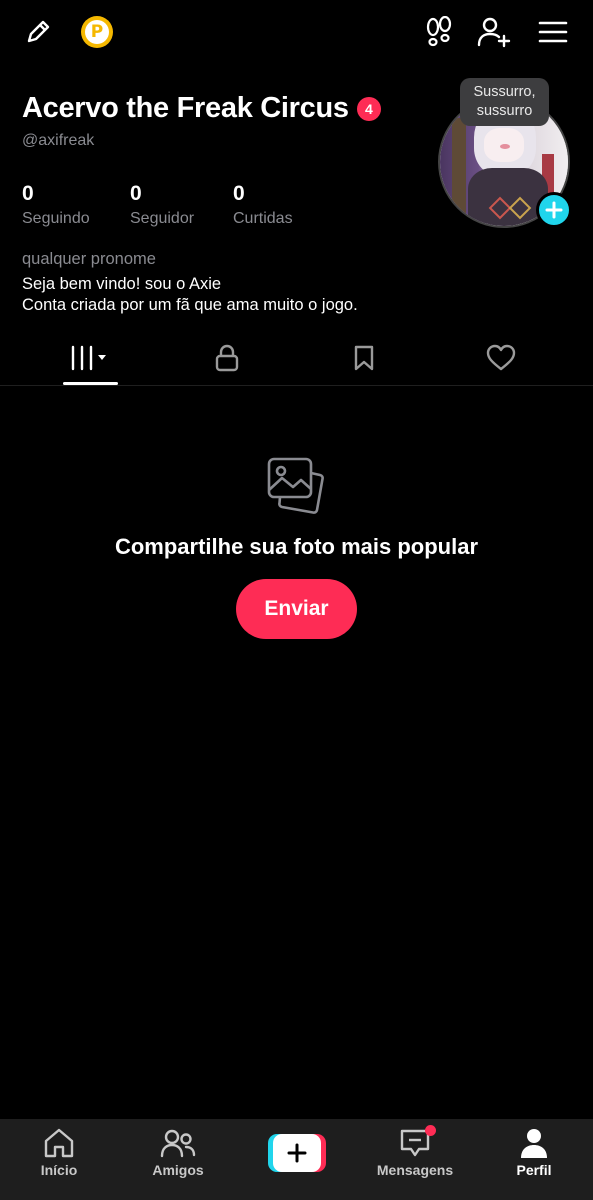  I want to click on tab-liked, so click(501, 360).